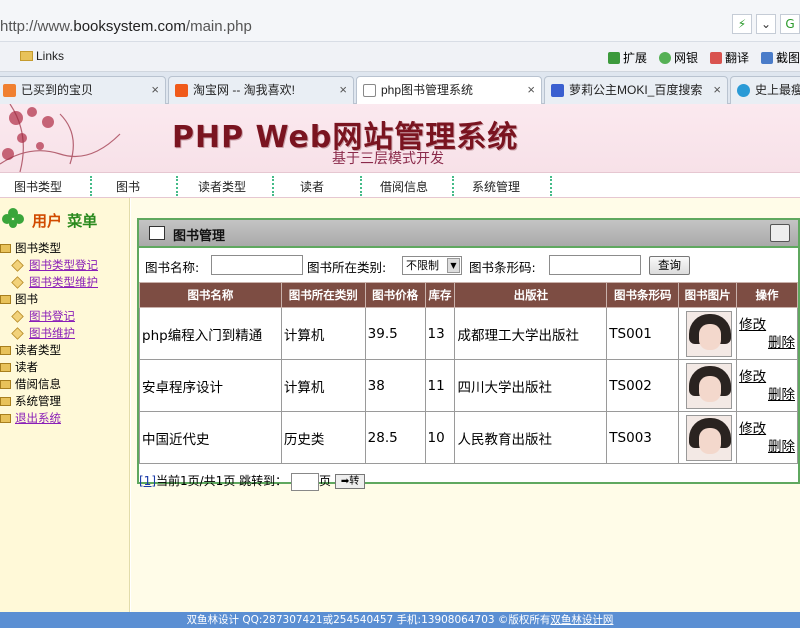 The image size is (800, 628). I want to click on cell-stock: 13, so click(440, 333).